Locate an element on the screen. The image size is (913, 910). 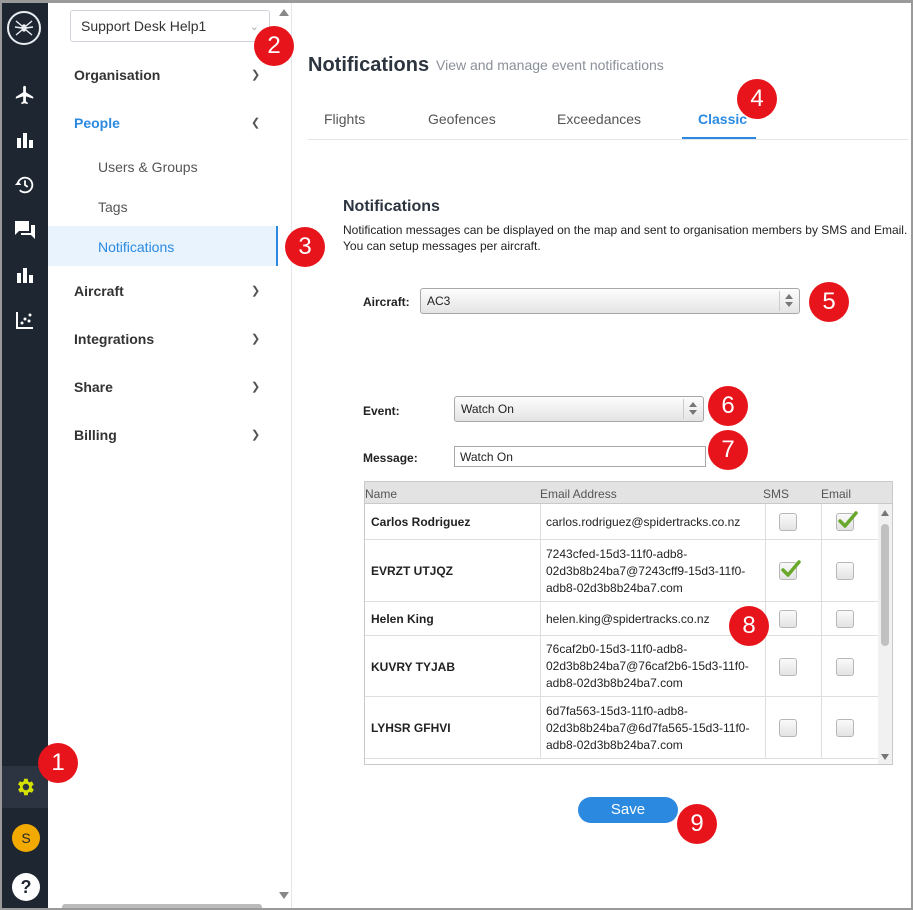
recipient-name: KUVRY TYJAB is located at coordinates (413, 666).